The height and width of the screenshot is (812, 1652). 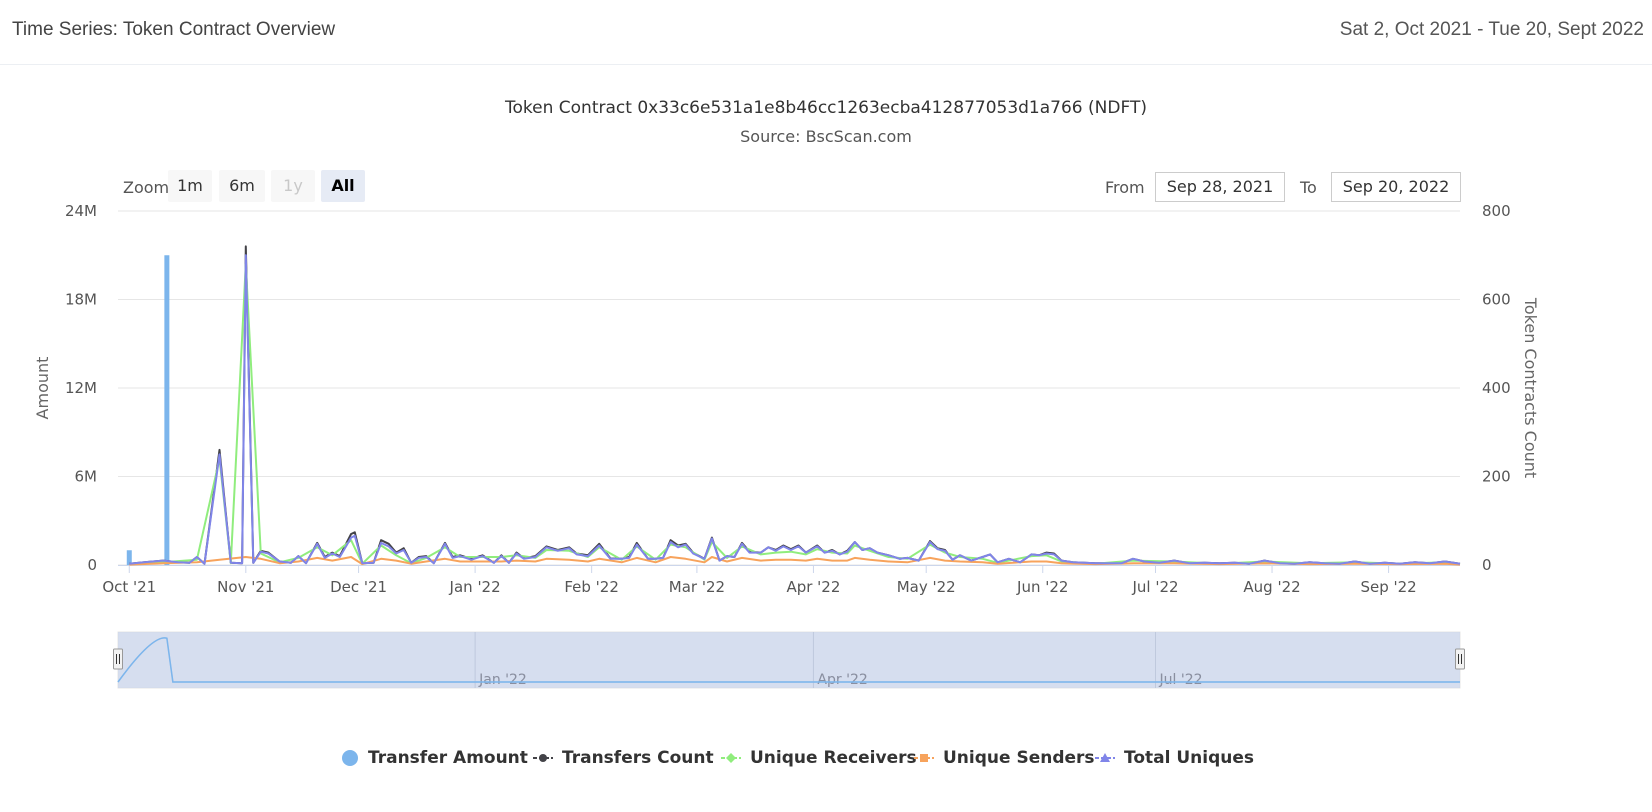 What do you see at coordinates (245, 587) in the screenshot?
I see `x-tick-label: Nov '21` at bounding box center [245, 587].